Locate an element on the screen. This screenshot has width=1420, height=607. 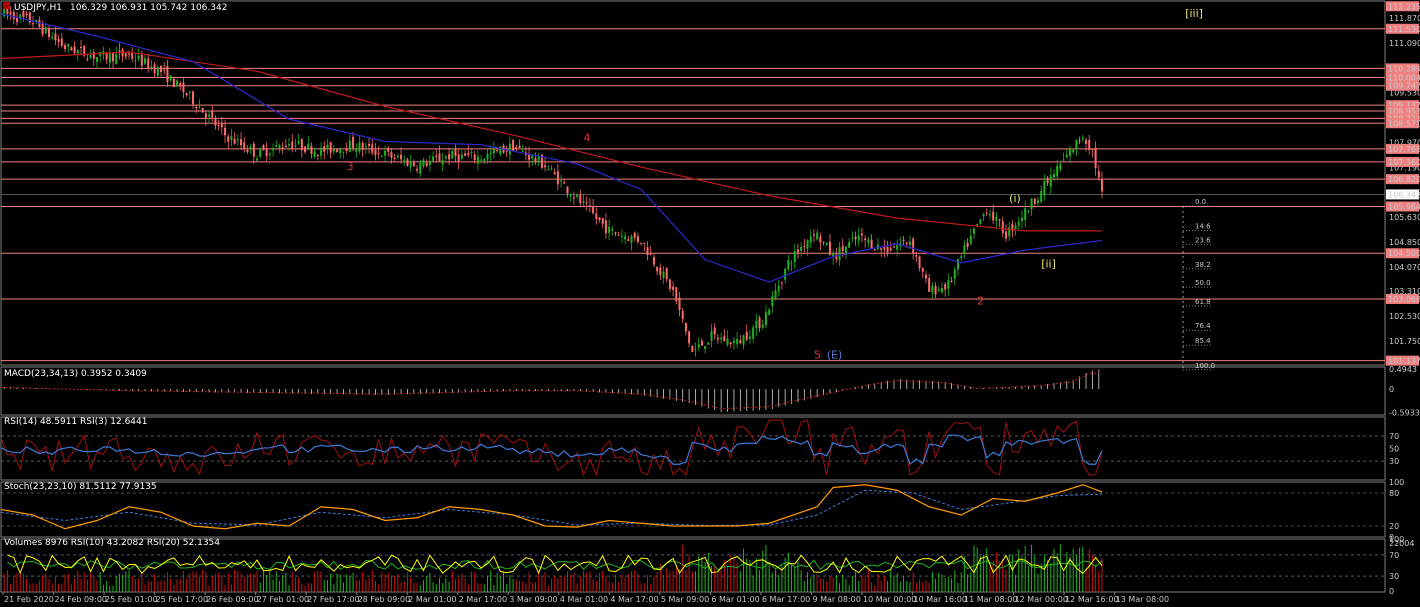
time-label-21: 12 Mar 16:00 is located at coordinates (1091, 599).